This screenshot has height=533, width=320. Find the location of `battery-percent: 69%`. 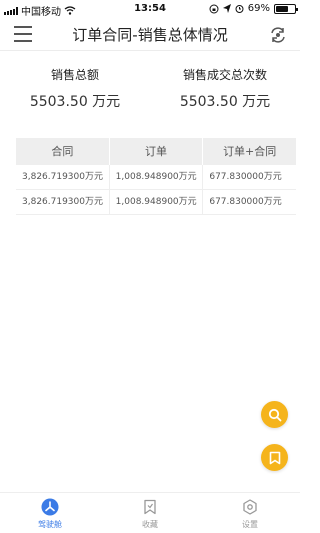

battery-percent: 69% is located at coordinates (258, 8).